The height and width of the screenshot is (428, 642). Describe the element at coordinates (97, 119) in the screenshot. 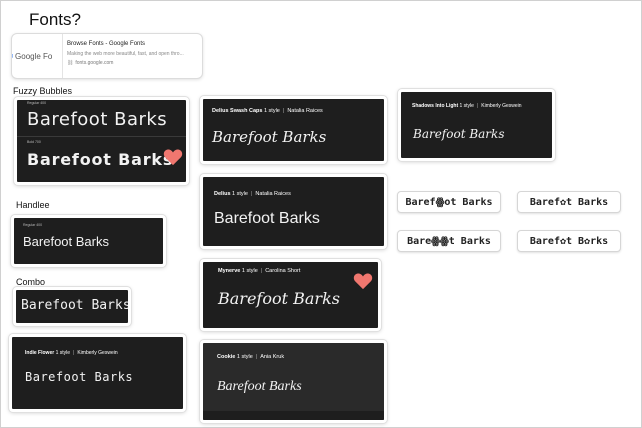

I see `font-sample-regular: Barefoot Barks` at that location.